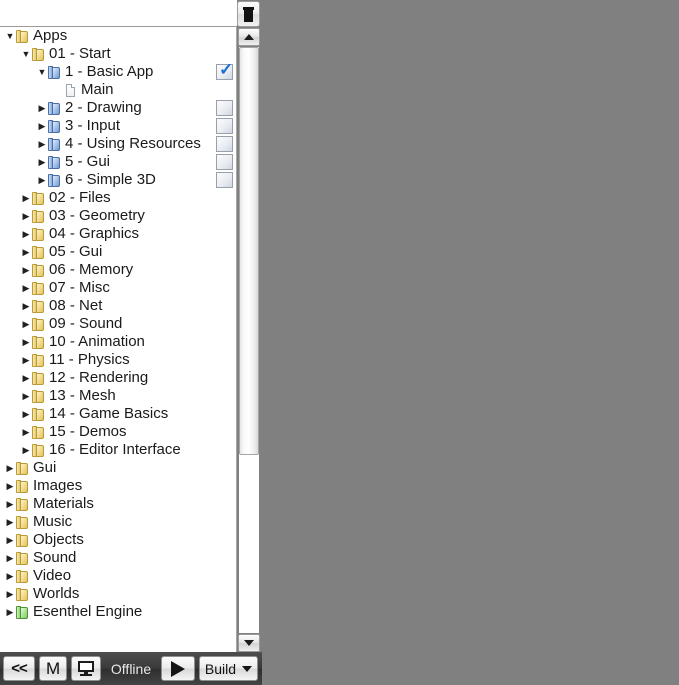  I want to click on tree-row: ▶ Images, so click(118, 486).